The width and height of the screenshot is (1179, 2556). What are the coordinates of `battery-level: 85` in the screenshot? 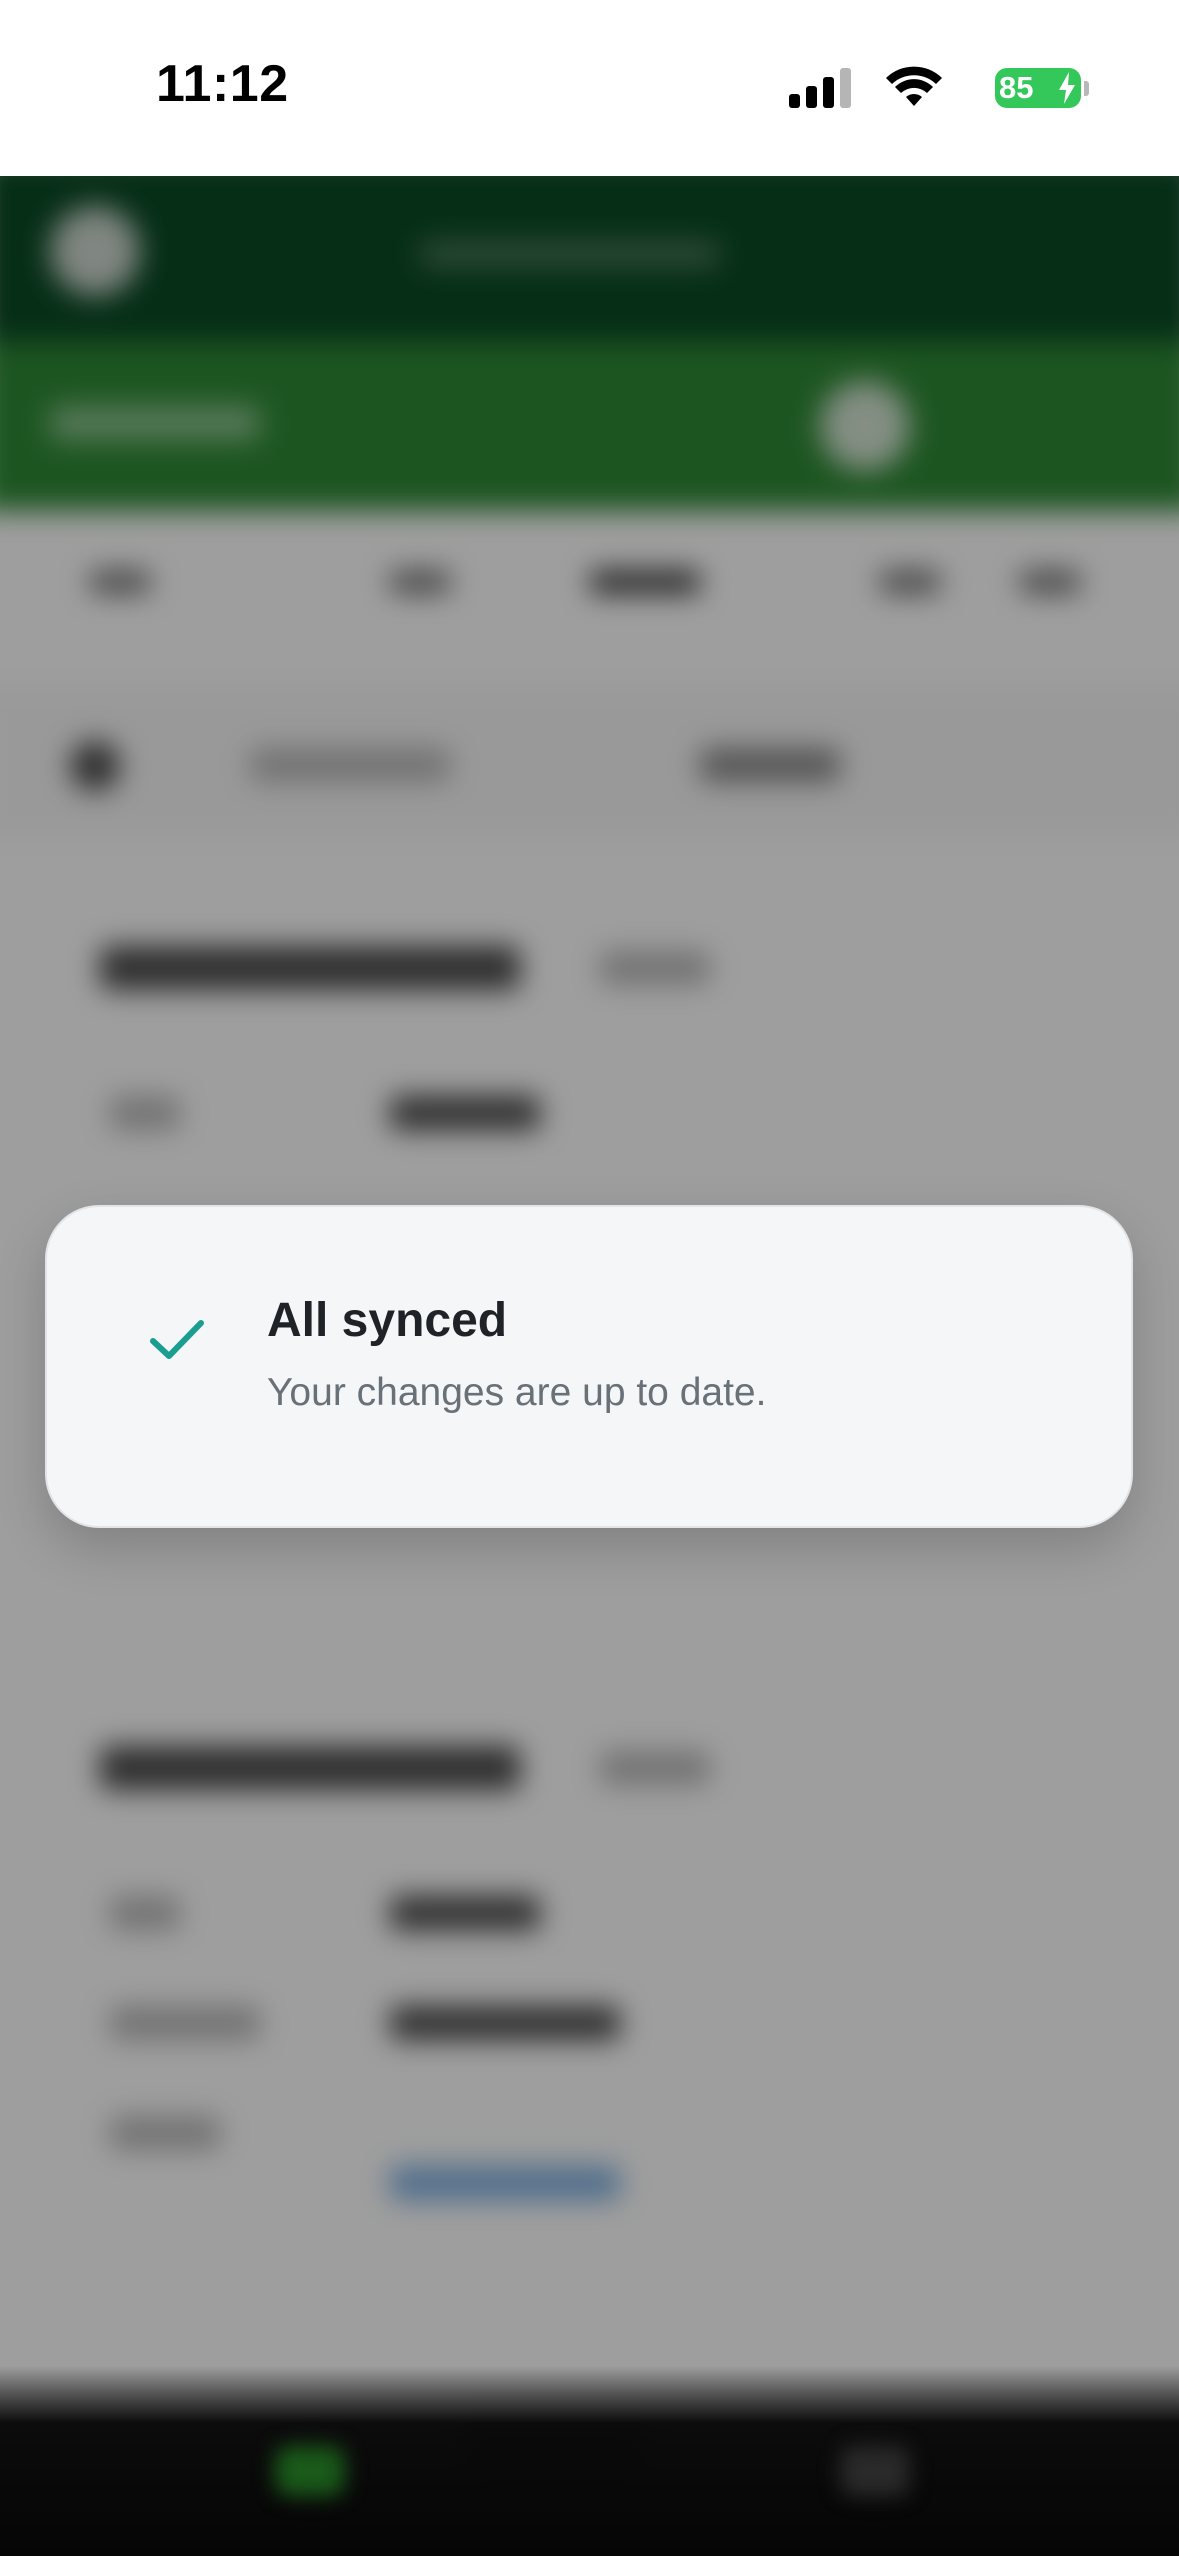 It's located at (1016, 87).